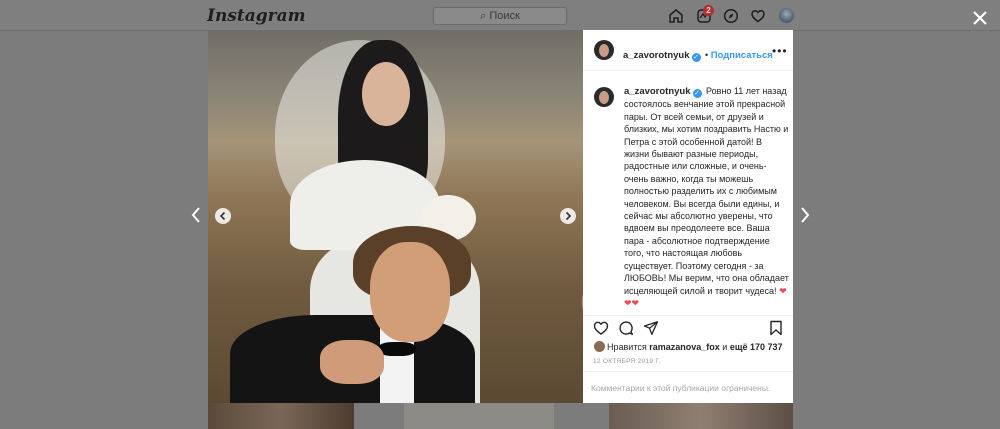  Describe the element at coordinates (742, 55) in the screenshot. I see `follow-button: Подписаться` at that location.